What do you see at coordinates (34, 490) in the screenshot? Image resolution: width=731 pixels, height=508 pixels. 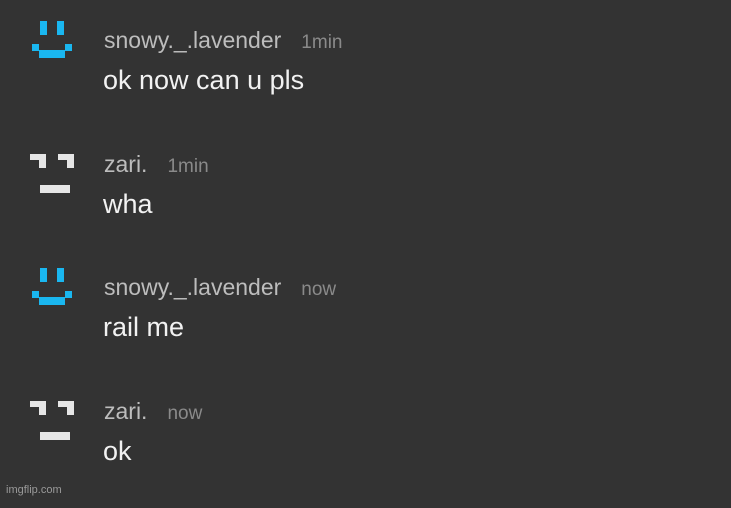 I see `watermark: imgflip.com` at bounding box center [34, 490].